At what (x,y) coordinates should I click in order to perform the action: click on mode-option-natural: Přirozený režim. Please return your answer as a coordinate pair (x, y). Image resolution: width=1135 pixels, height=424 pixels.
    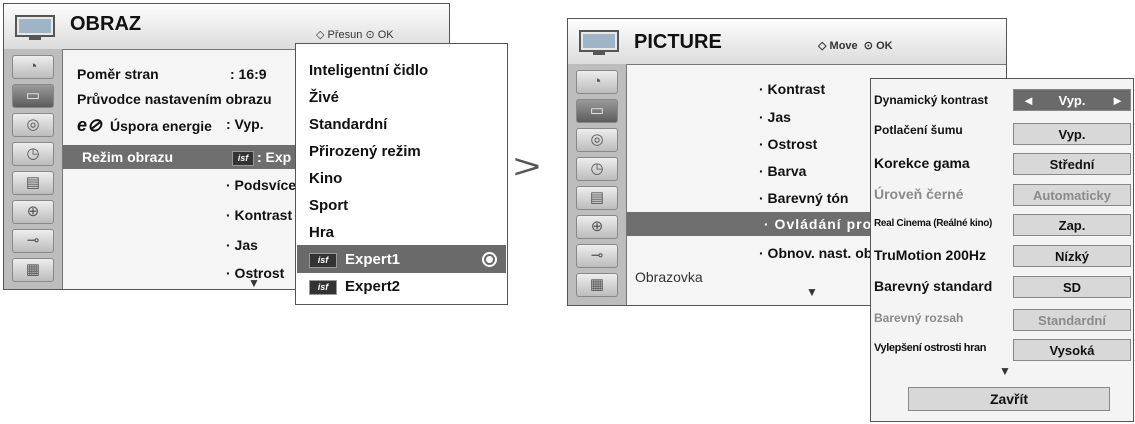
    Looking at the image, I should click on (365, 151).